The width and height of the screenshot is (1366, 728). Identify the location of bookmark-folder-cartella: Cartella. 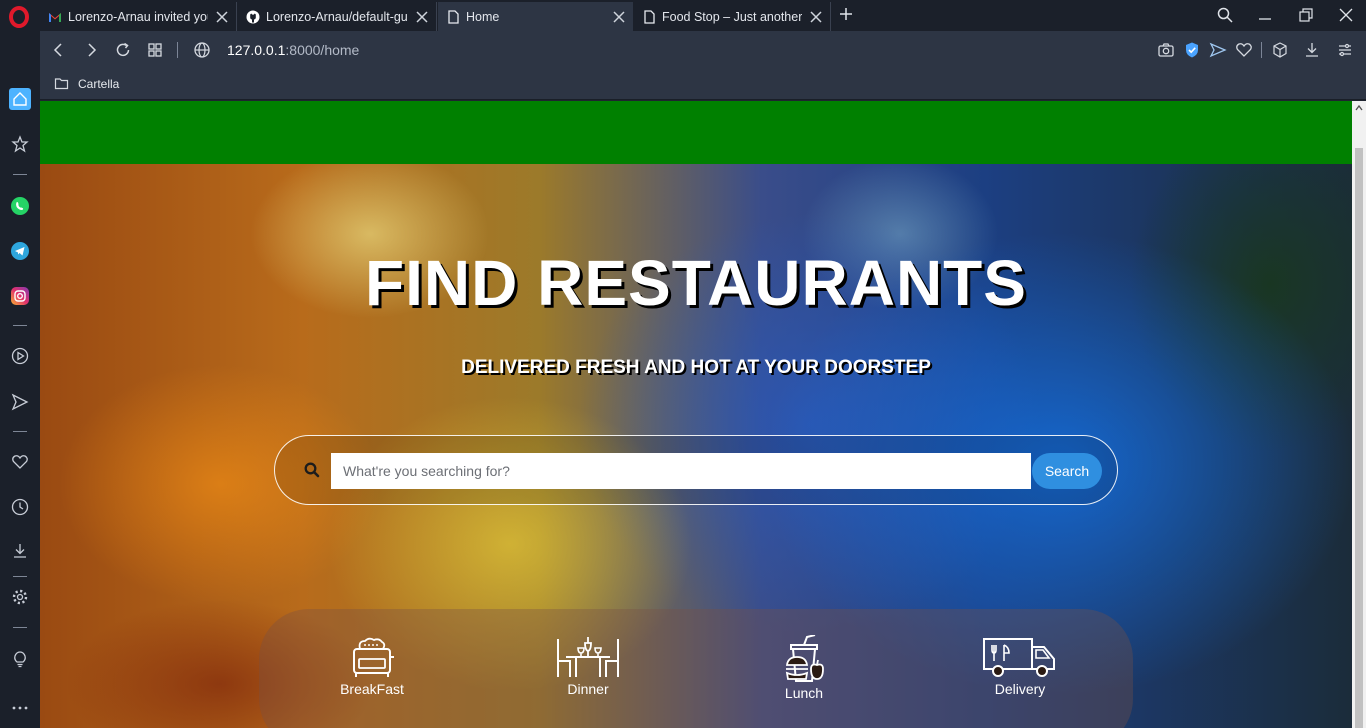
(86, 83).